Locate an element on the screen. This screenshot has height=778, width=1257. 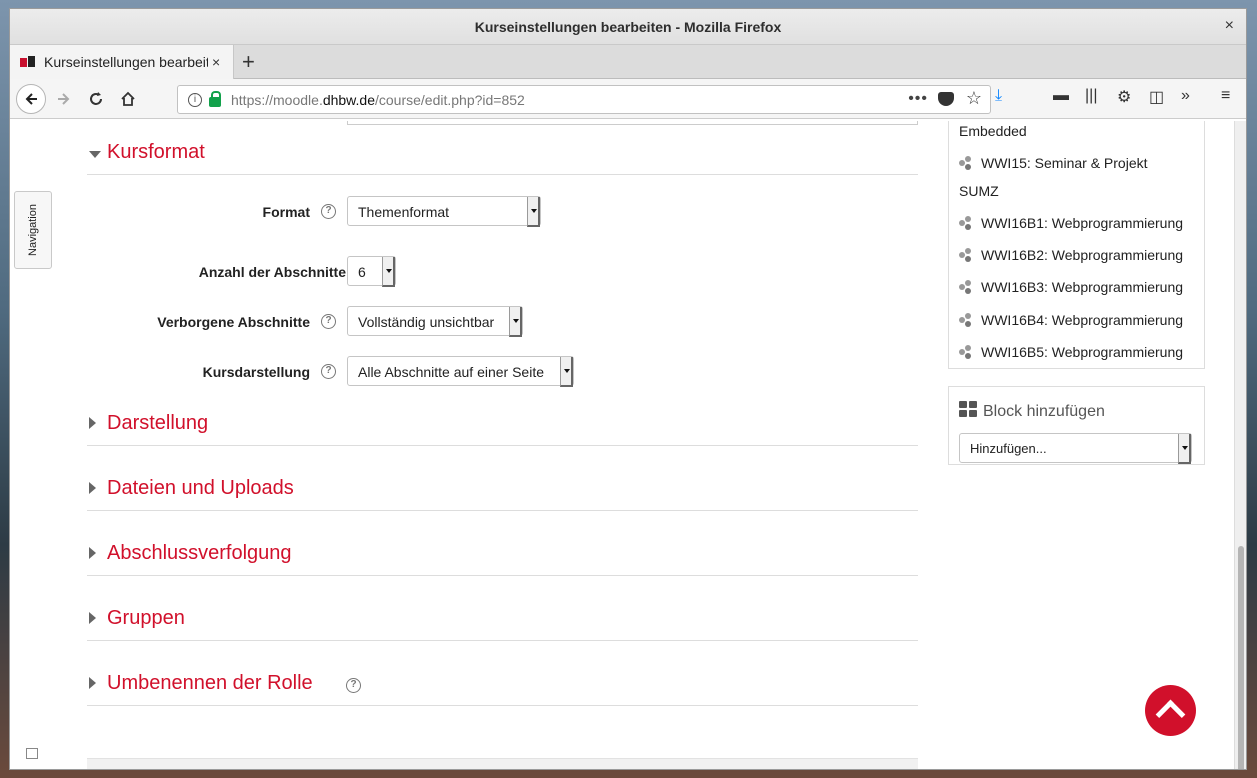
previous-field-edge is located at coordinates (632, 123).